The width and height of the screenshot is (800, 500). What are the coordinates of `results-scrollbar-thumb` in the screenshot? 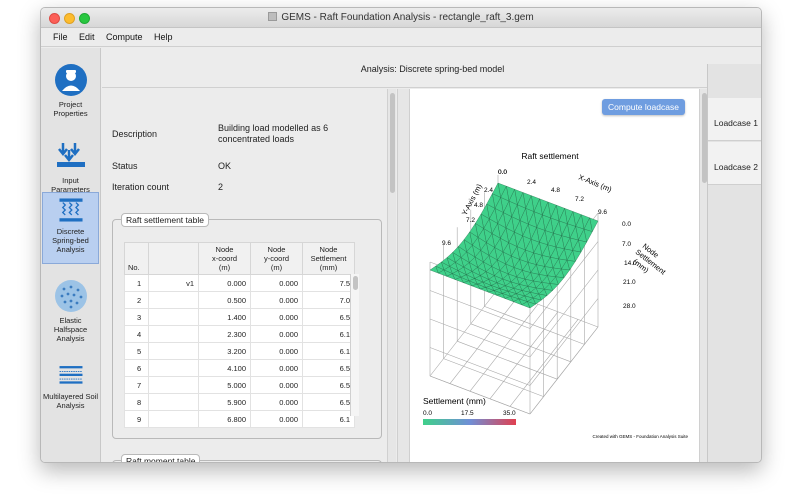 It's located at (392, 143).